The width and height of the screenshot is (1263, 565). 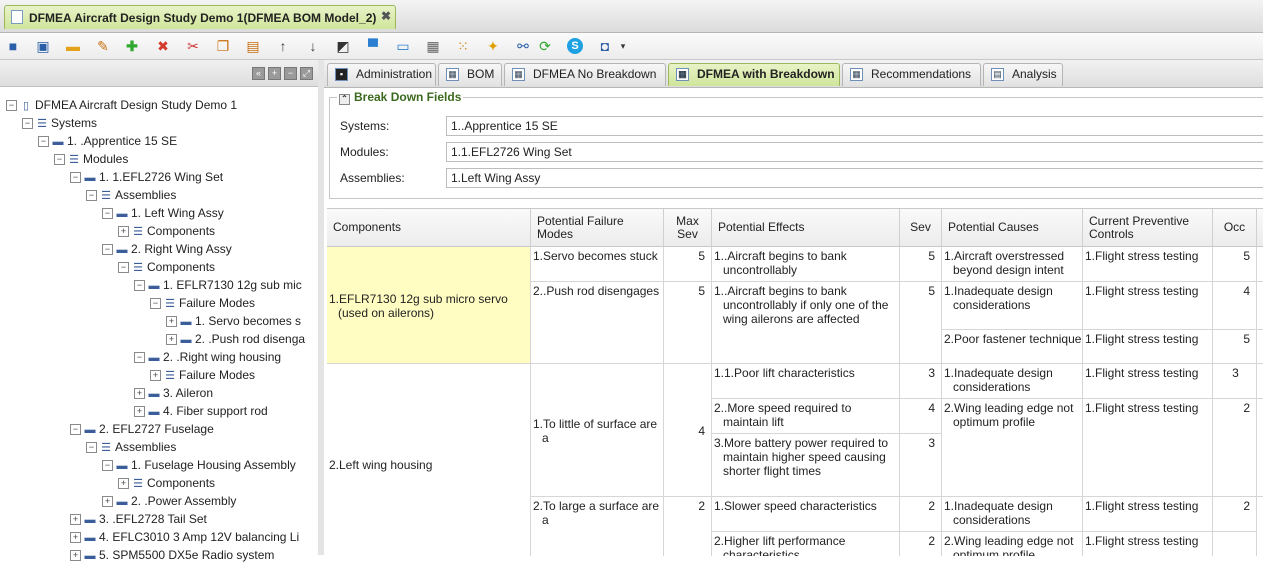 I want to click on table-cell: 2..Push rod disengages, so click(x=597, y=323).